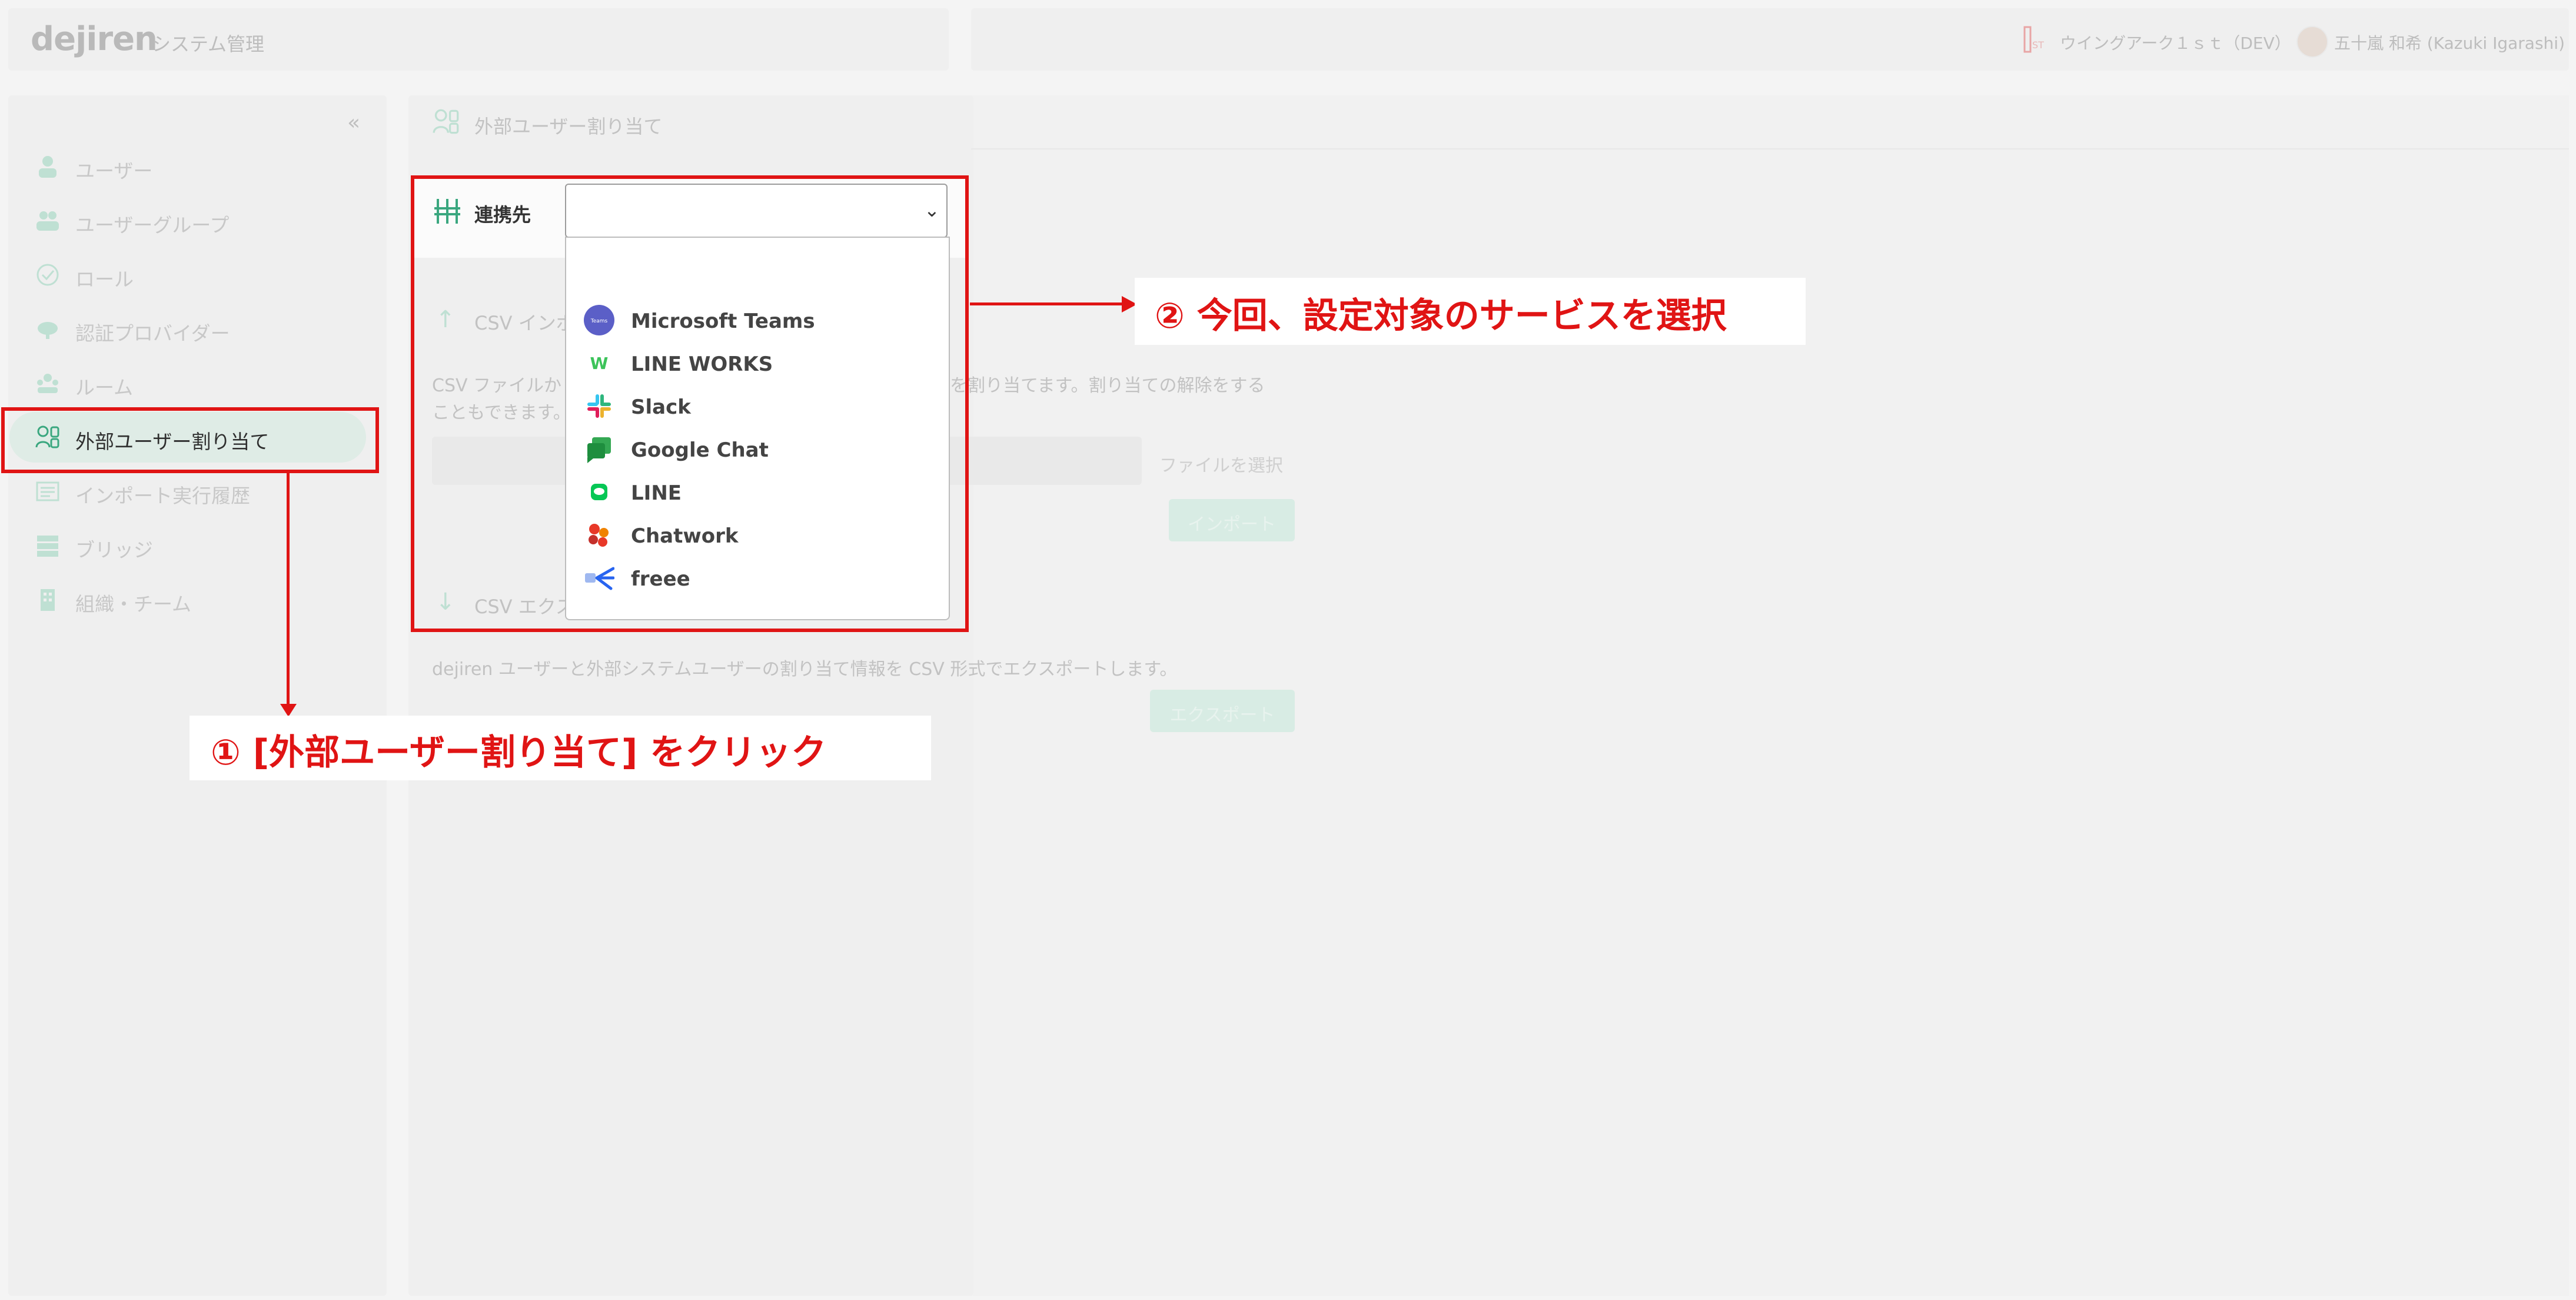 The image size is (2576, 1300). Describe the element at coordinates (48, 331) in the screenshot. I see `cloud-key-icon` at that location.